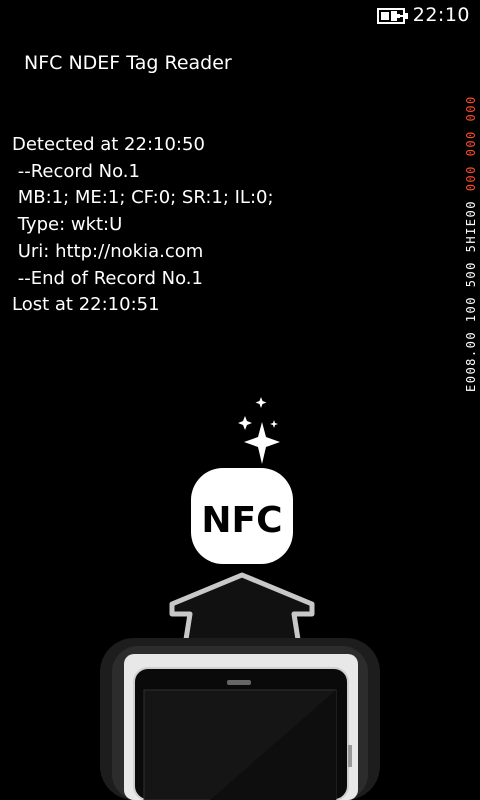 Image resolution: width=480 pixels, height=800 pixels. I want to click on battery-charging-icon, so click(392, 16).